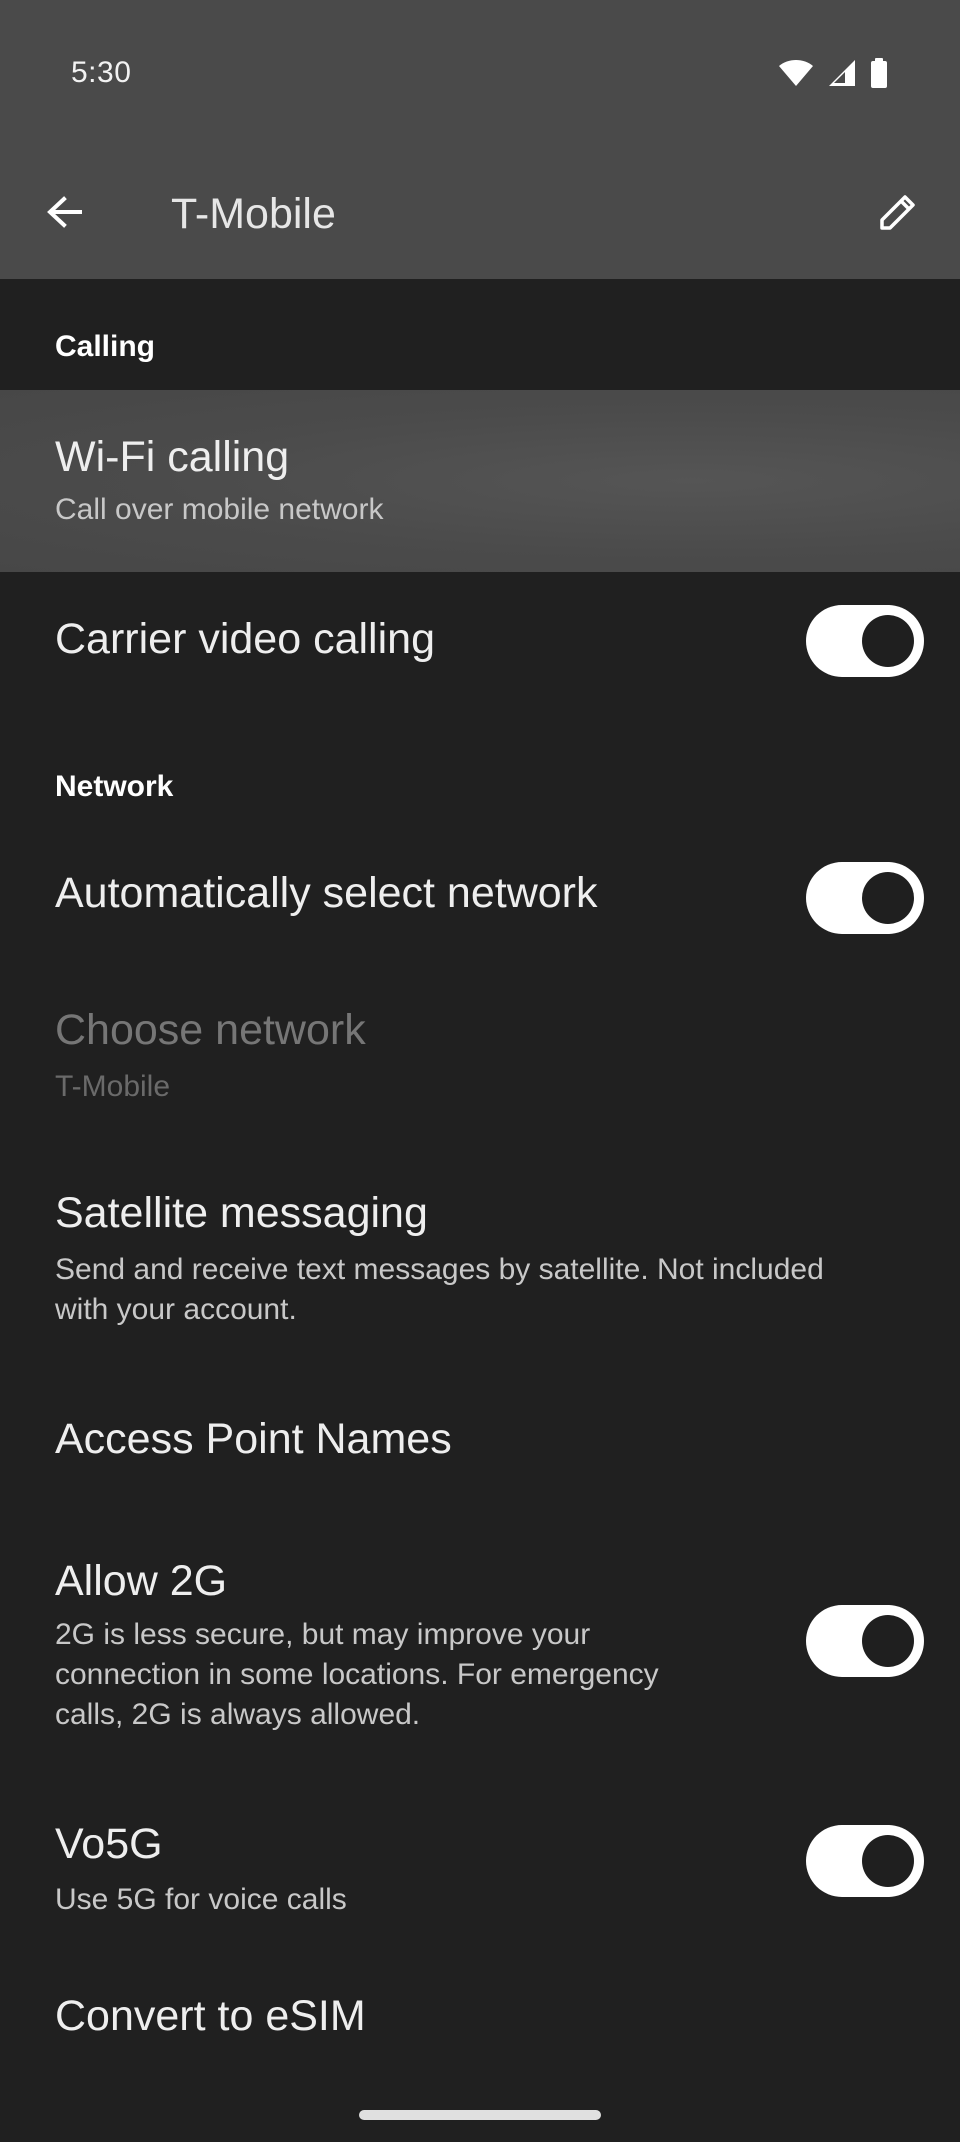  I want to click on allow-2g-subtitle-line1: 2G is less secure, but may improve your, so click(323, 1634).